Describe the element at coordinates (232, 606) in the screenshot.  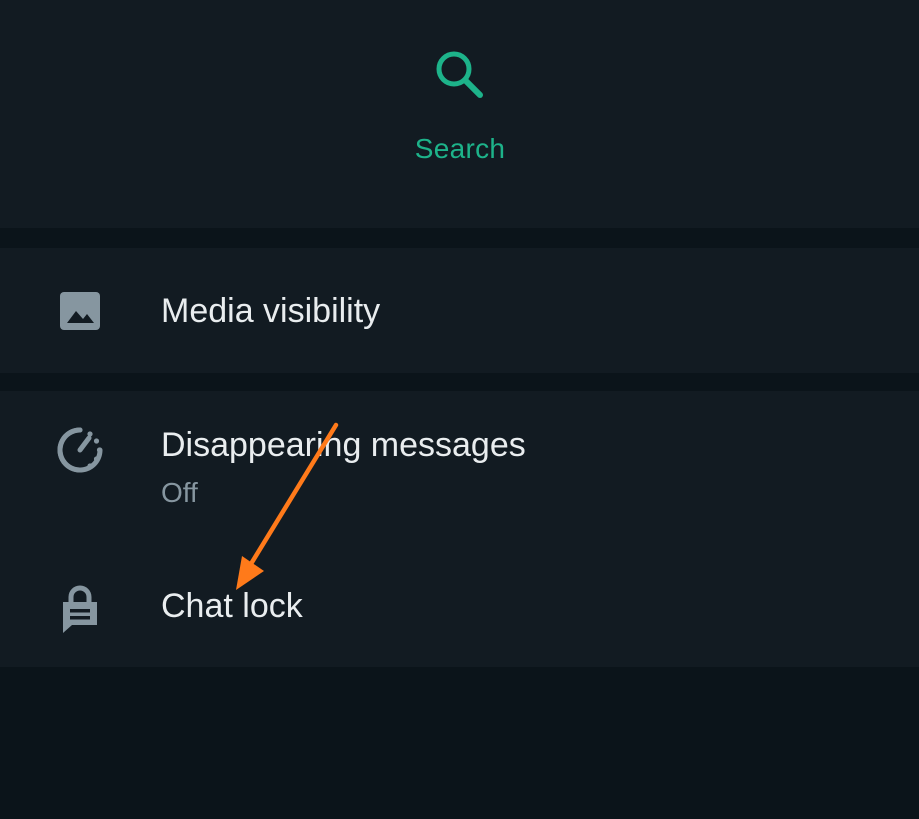
I see `chat-lock-label: Chat lock` at that location.